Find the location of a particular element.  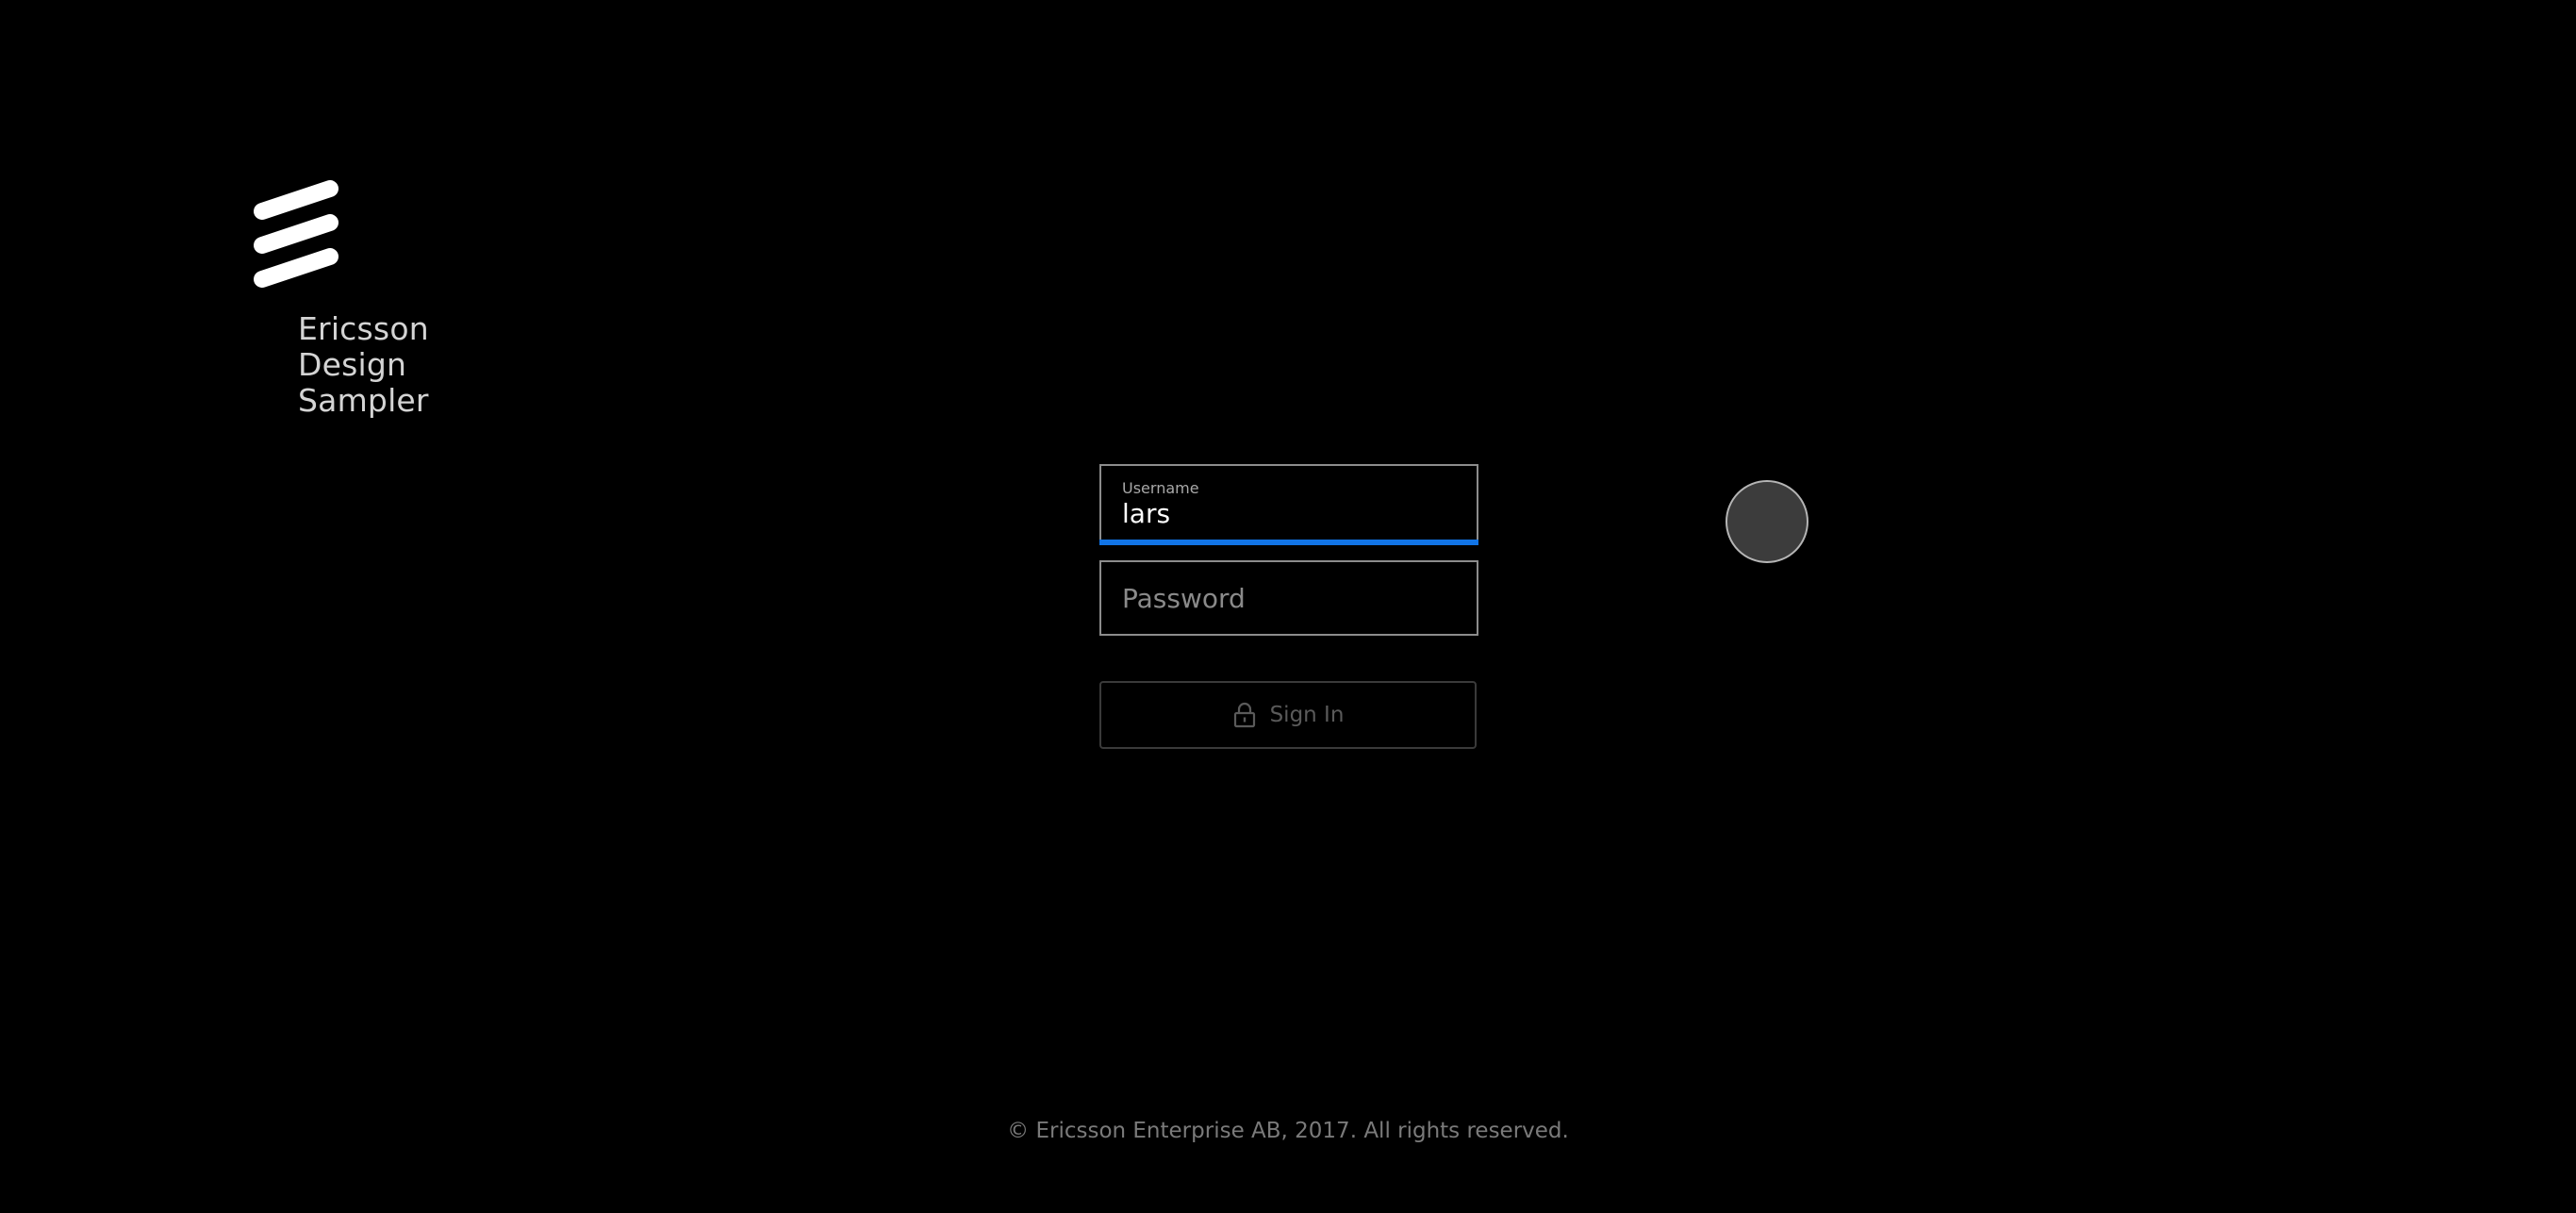

sign-in-label: Sign In is located at coordinates (1307, 715).